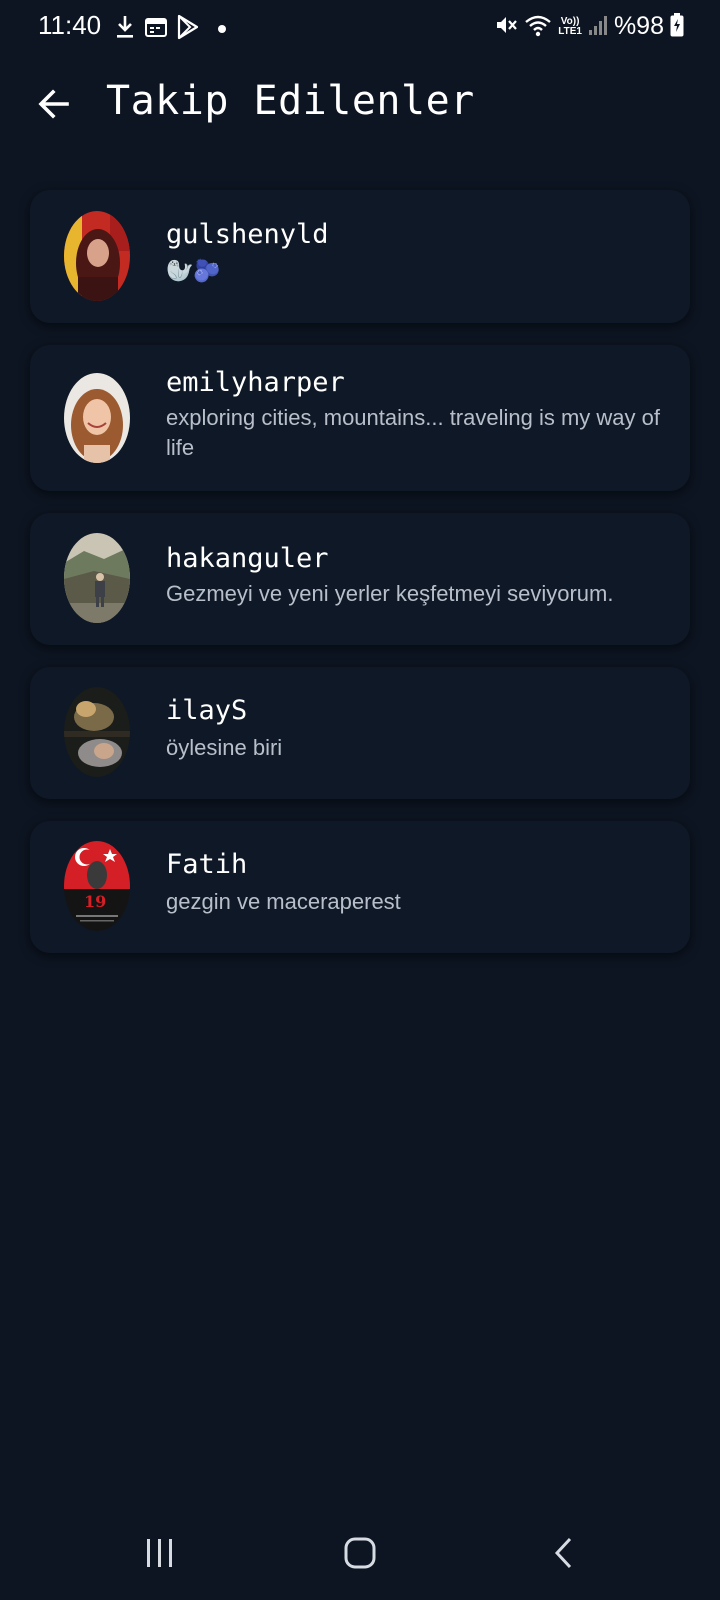 Image resolution: width=720 pixels, height=1600 pixels. Describe the element at coordinates (506, 27) in the screenshot. I see `mute-icon` at that location.